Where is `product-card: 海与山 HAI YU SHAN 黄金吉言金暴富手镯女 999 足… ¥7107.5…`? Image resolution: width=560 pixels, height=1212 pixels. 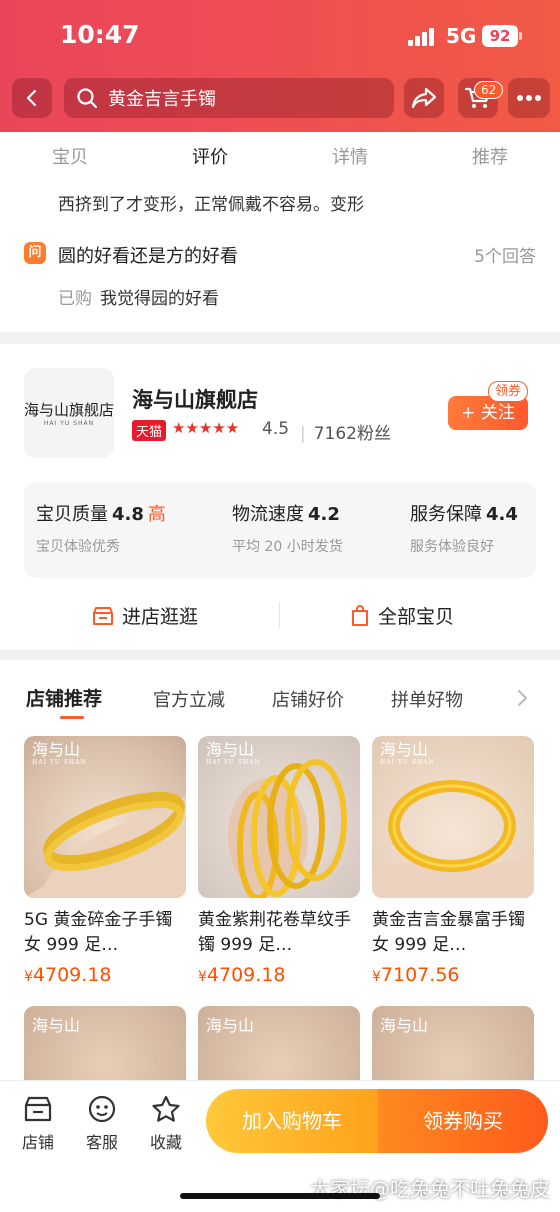
product-card: 海与山 HAI YU SHAN 黄金吉言金暴富手镯女 999 足… ¥7107.5… is located at coordinates (453, 861).